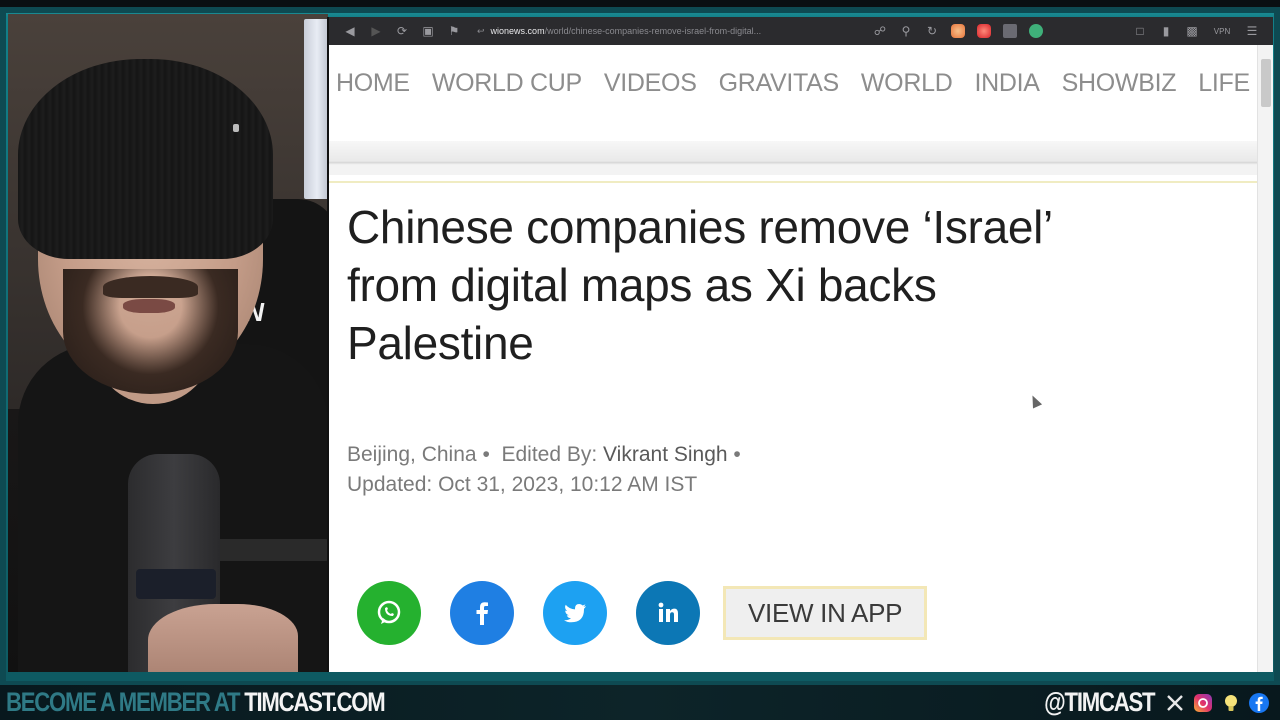 The image size is (1280, 720). What do you see at coordinates (1035, 401) in the screenshot?
I see `mouse-cursor` at bounding box center [1035, 401].